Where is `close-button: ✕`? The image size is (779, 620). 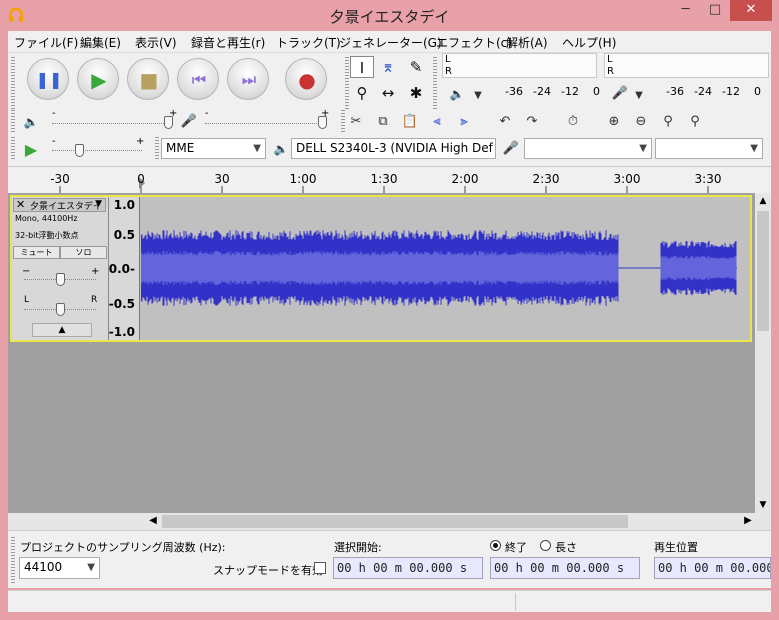
close-button: ✕ is located at coordinates (751, 10).